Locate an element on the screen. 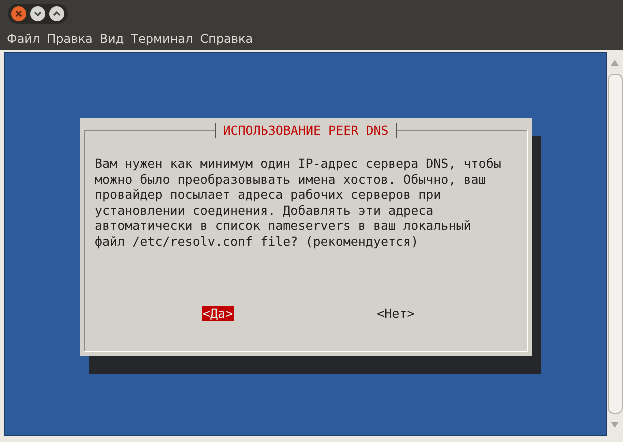 This screenshot has height=442, width=623. dialog-button: <Нет> is located at coordinates (396, 313).